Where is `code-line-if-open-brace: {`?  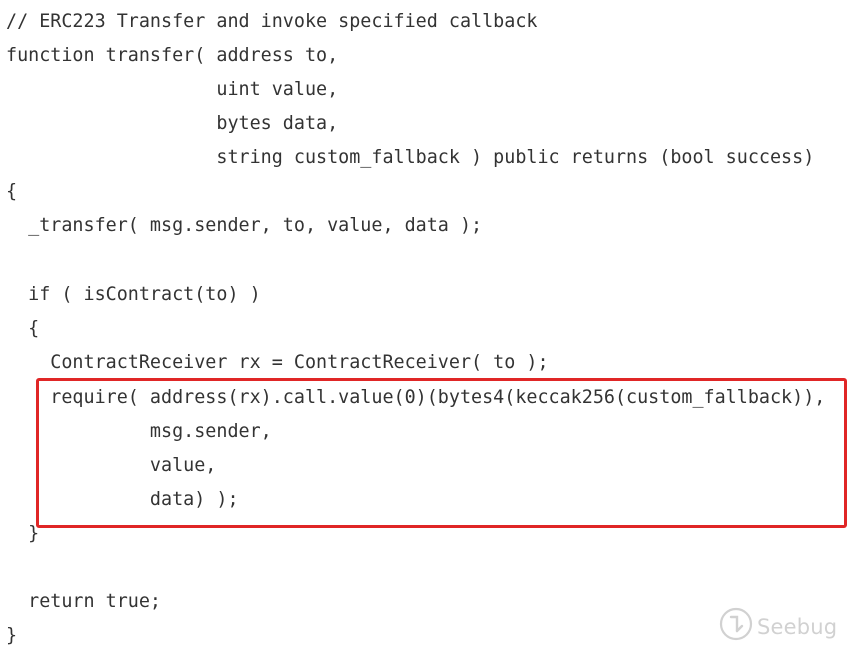
code-line-if-open-brace: { is located at coordinates (23, 328).